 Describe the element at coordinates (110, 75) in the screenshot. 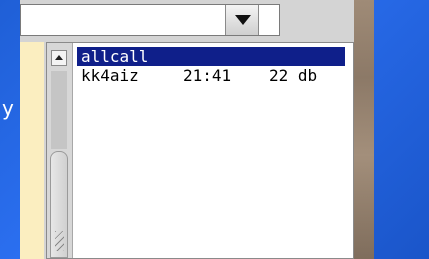

I see `row-callsign: kk4aiz` at that location.